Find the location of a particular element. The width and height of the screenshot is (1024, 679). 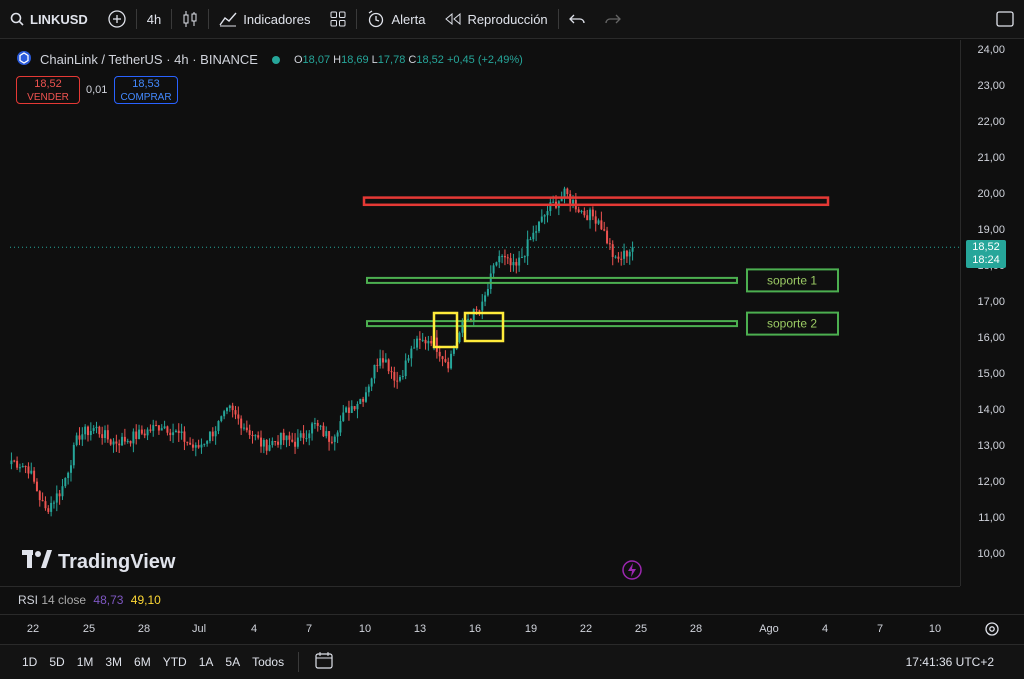

compare-button is located at coordinates (117, 19).